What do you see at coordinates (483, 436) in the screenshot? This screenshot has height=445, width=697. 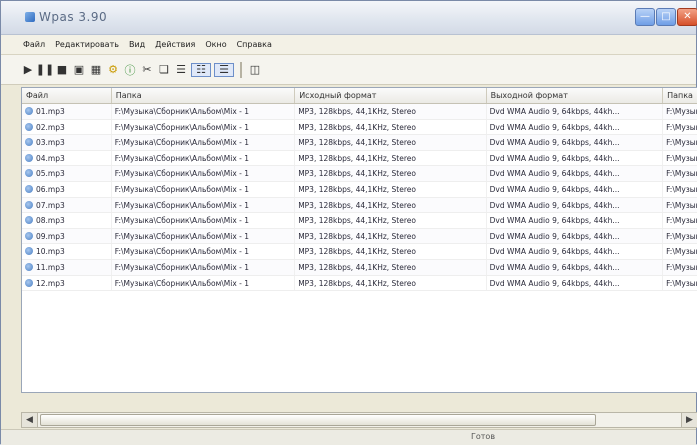 I see `status-text: Готов` at bounding box center [483, 436].